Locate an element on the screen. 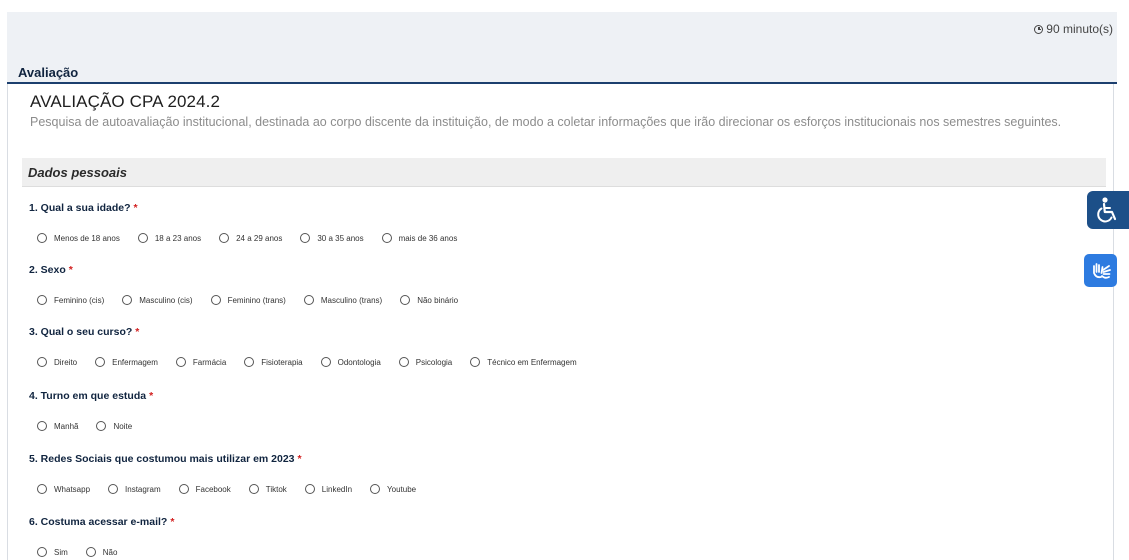 The image size is (1129, 560). radio-label: mais de 36 anos is located at coordinates (428, 238).